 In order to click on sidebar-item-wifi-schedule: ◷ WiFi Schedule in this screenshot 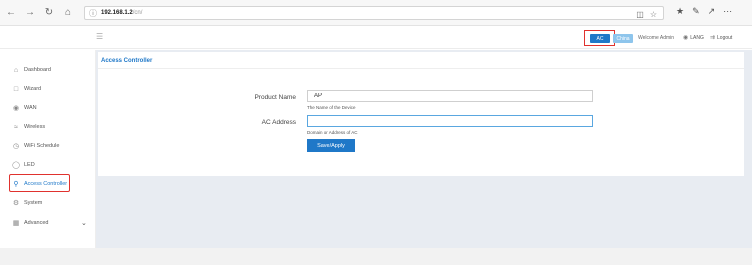, I will do `click(52, 146)`.